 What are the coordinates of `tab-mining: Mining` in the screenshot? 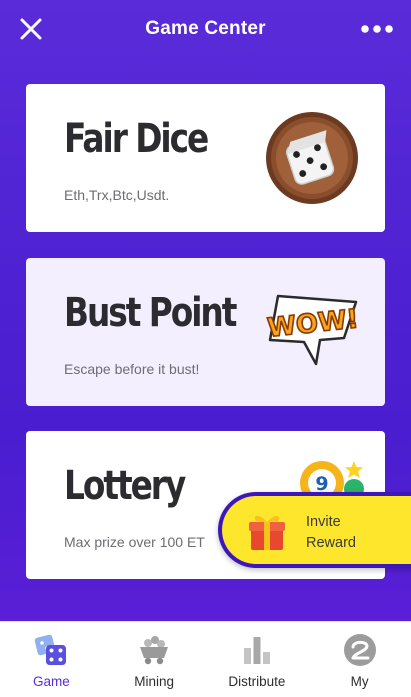 It's located at (154, 659).